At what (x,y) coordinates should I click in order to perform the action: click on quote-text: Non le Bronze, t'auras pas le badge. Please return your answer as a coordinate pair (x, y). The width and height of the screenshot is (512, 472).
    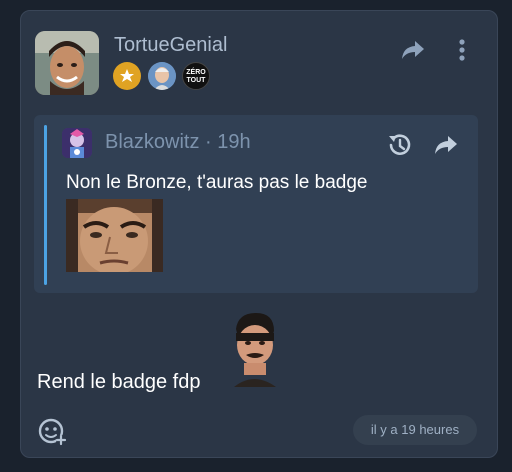
    Looking at the image, I should click on (217, 182).